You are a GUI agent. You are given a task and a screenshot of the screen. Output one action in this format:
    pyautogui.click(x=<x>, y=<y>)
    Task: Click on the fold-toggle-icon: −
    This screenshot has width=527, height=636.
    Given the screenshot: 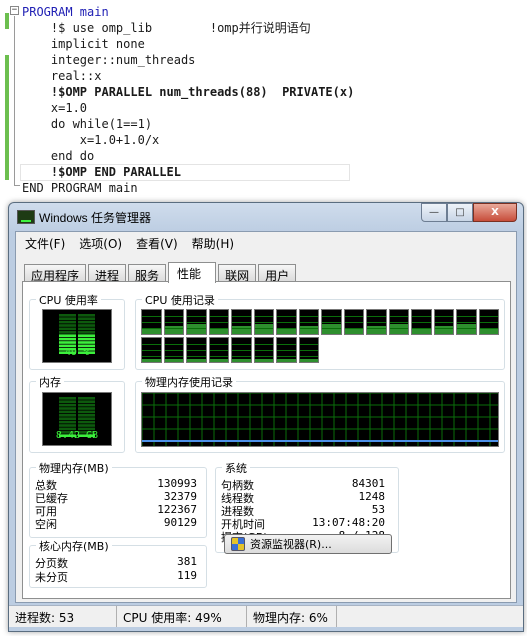 What is the action you would take?
    pyautogui.click(x=14, y=10)
    